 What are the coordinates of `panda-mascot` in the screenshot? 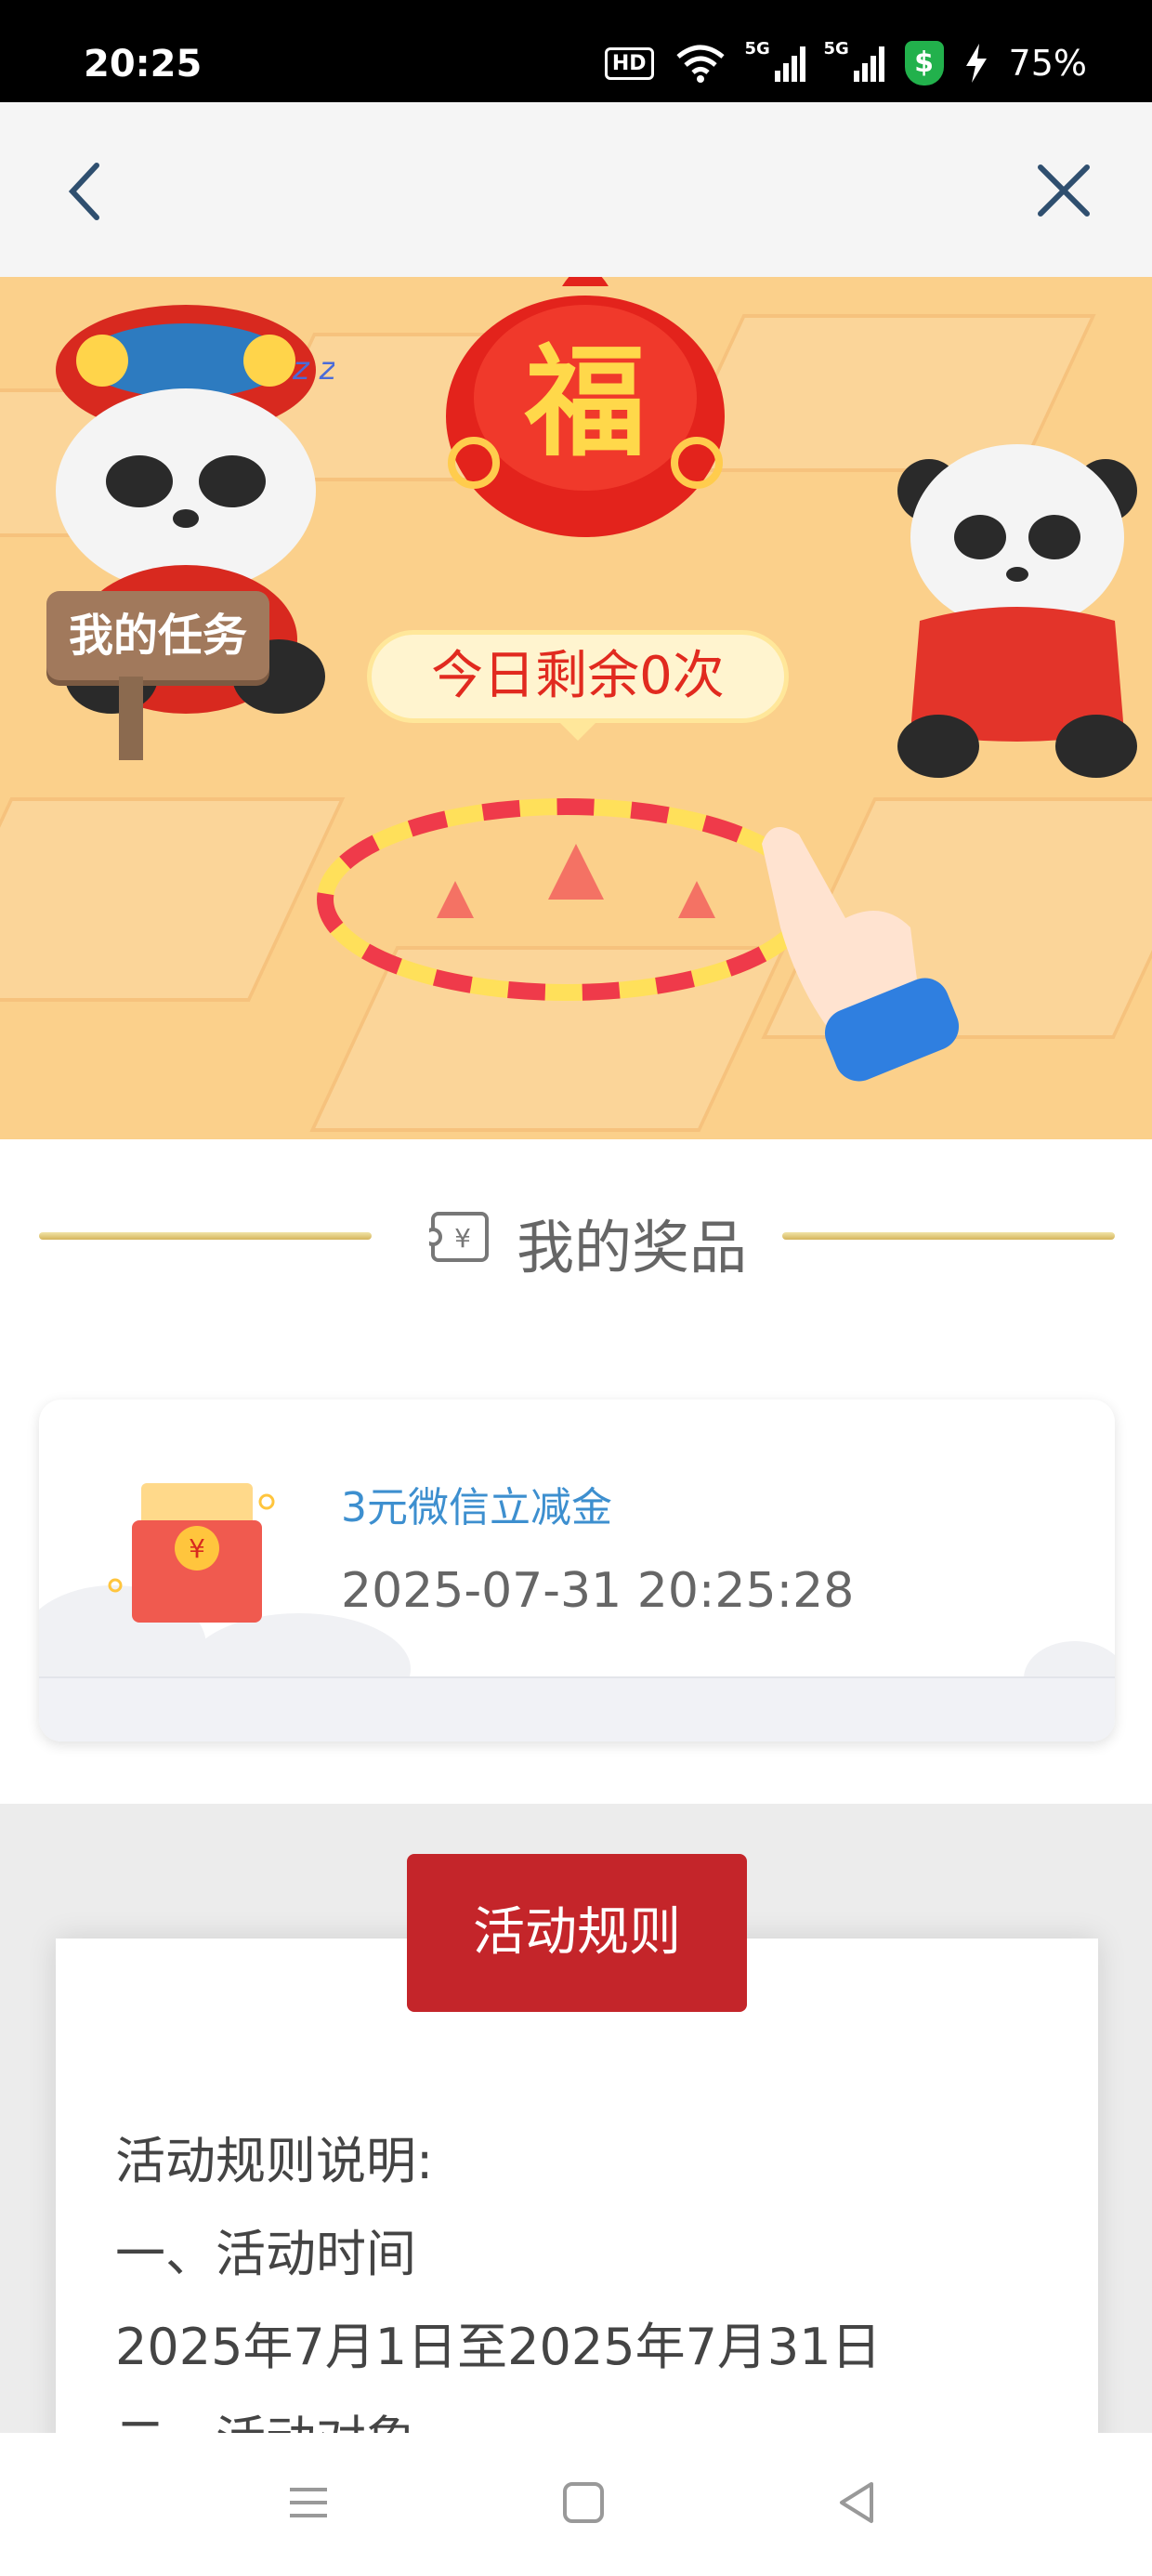 It's located at (1017, 611).